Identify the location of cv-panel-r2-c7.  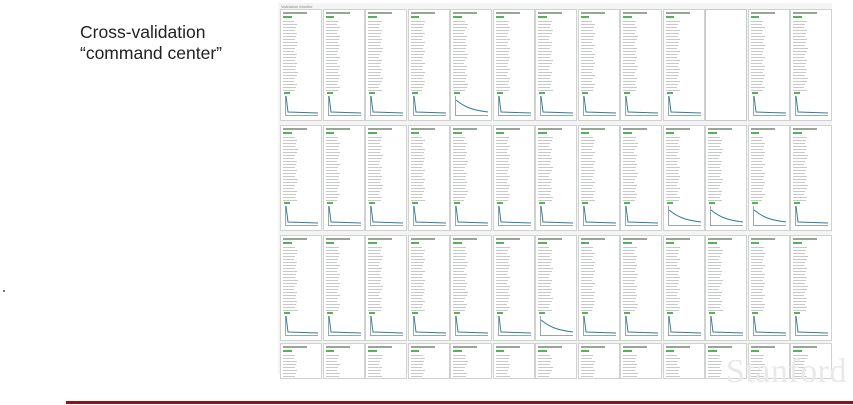
(598, 288).